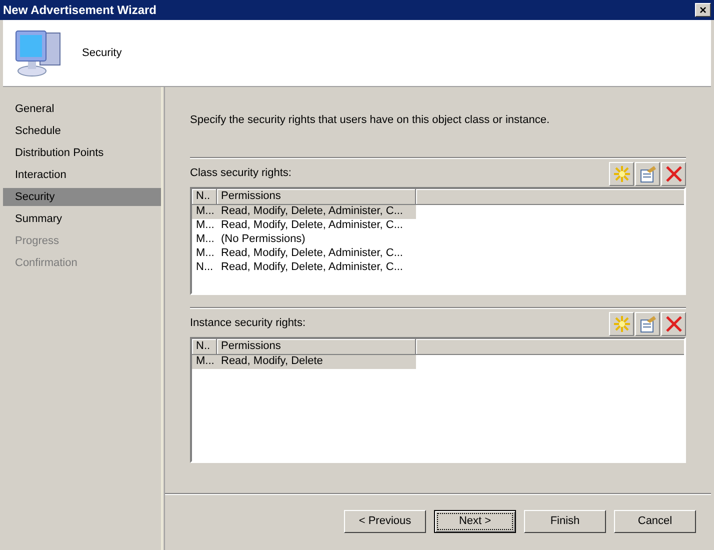 The image size is (714, 550). I want to click on wizard-button: Cancel, so click(655, 521).